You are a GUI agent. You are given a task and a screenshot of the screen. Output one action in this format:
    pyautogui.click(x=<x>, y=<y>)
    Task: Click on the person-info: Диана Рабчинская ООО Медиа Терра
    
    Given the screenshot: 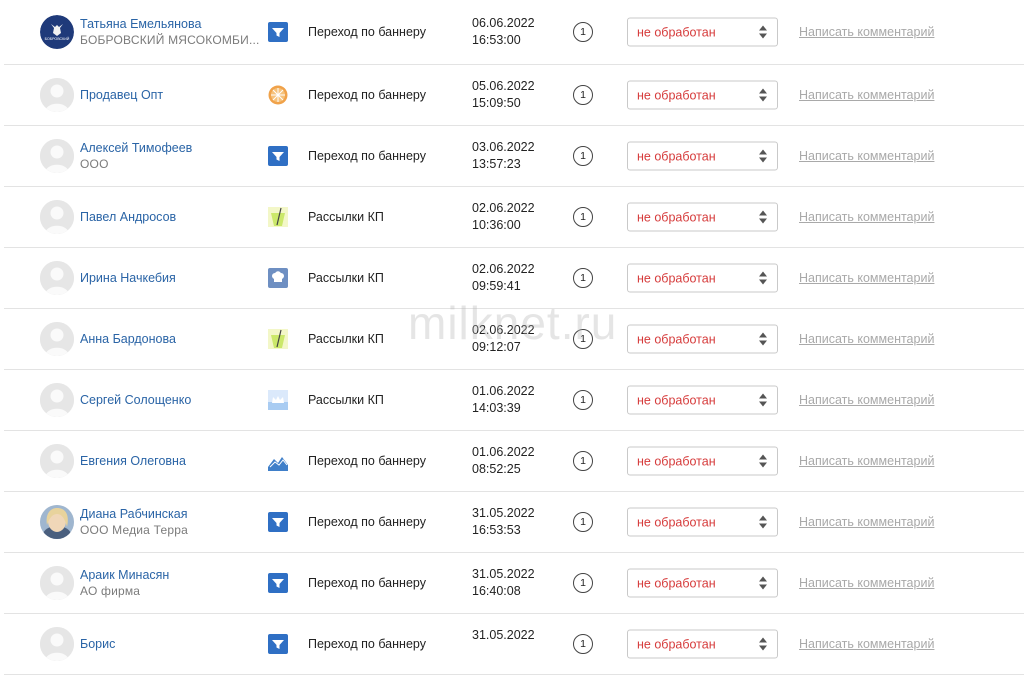 What is the action you would take?
    pyautogui.click(x=170, y=522)
    